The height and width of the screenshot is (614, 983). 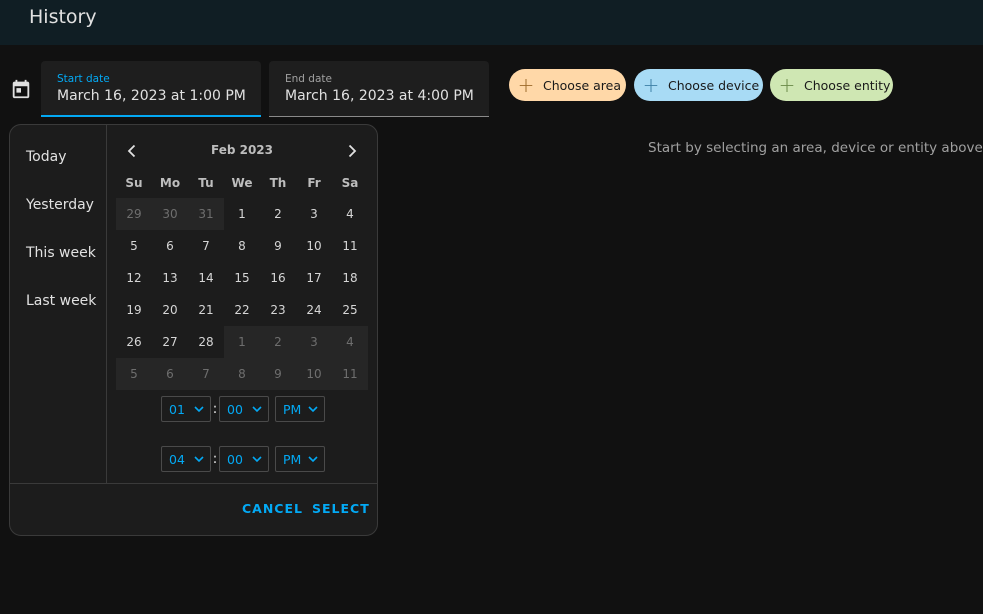 I want to click on end-date-value: March 16, 2023 at 4:00 PM, so click(x=379, y=96).